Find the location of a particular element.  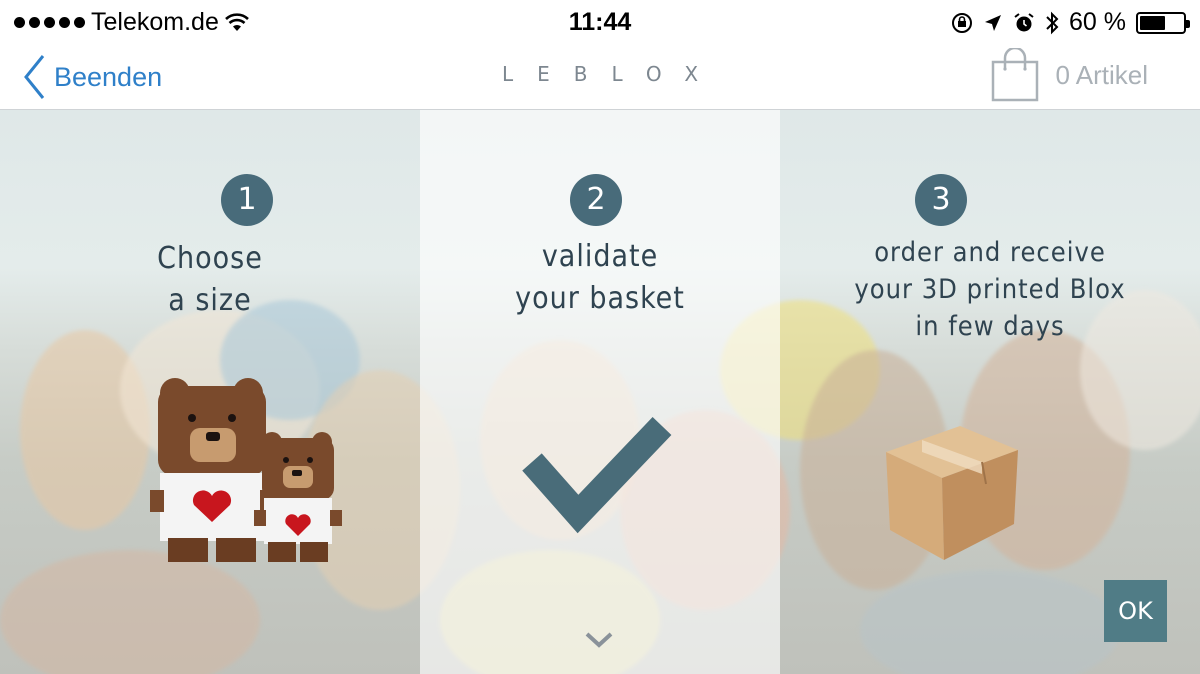

step-3-line-3: in few days is located at coordinates (990, 326).